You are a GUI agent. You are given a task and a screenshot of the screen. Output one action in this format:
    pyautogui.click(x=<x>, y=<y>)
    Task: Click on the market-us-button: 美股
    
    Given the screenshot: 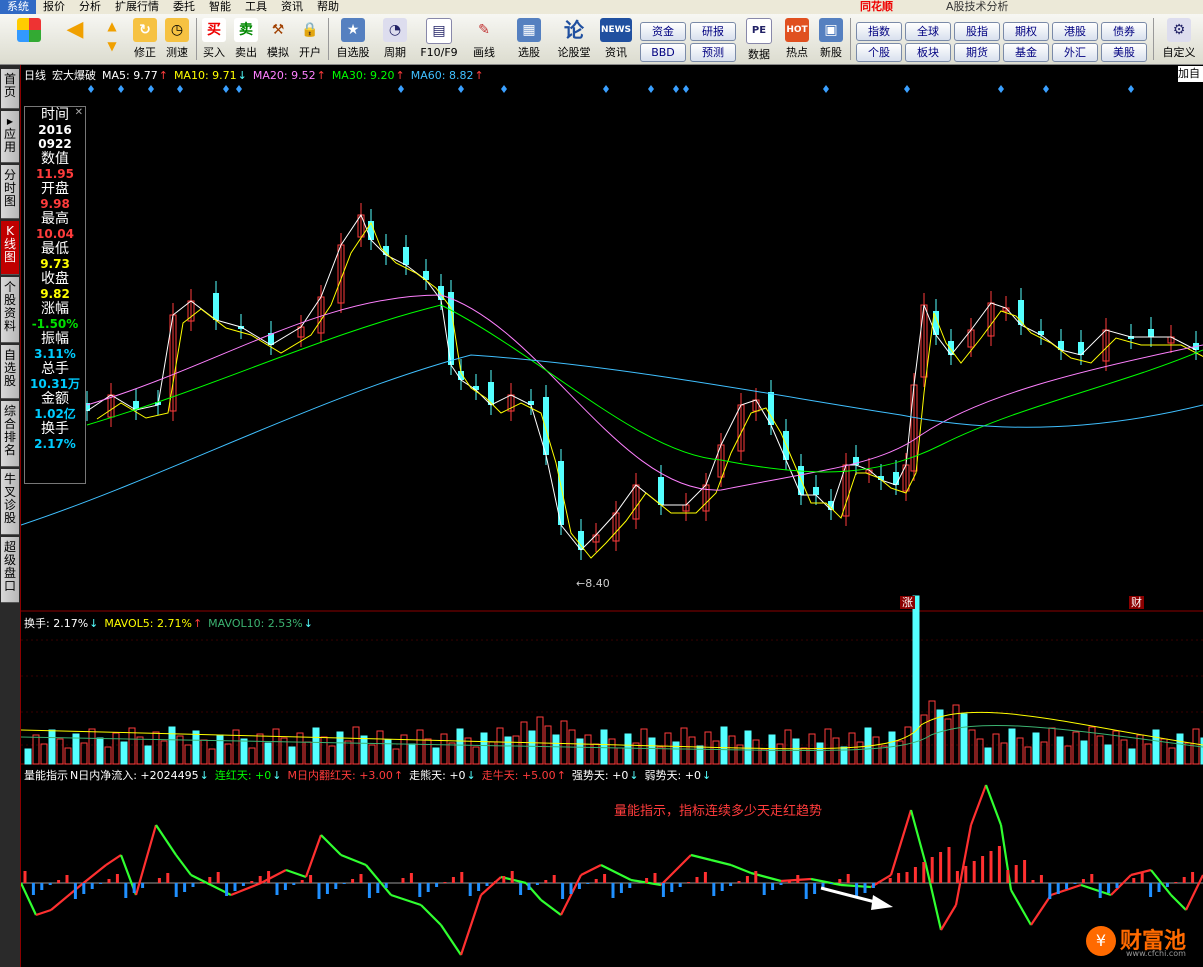 What is the action you would take?
    pyautogui.click(x=1124, y=52)
    